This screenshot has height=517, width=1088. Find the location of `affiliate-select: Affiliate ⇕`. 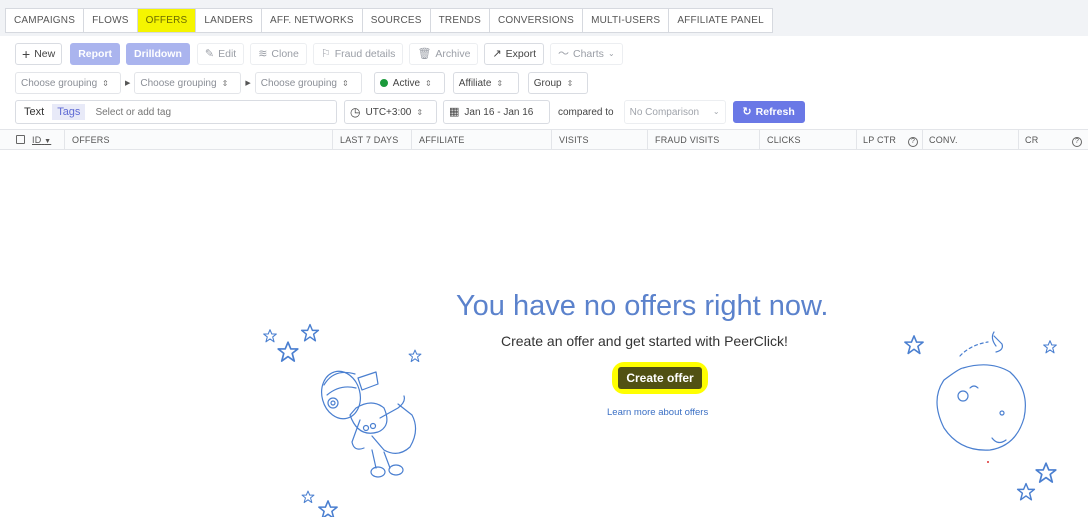

affiliate-select: Affiliate ⇕ is located at coordinates (485, 83).